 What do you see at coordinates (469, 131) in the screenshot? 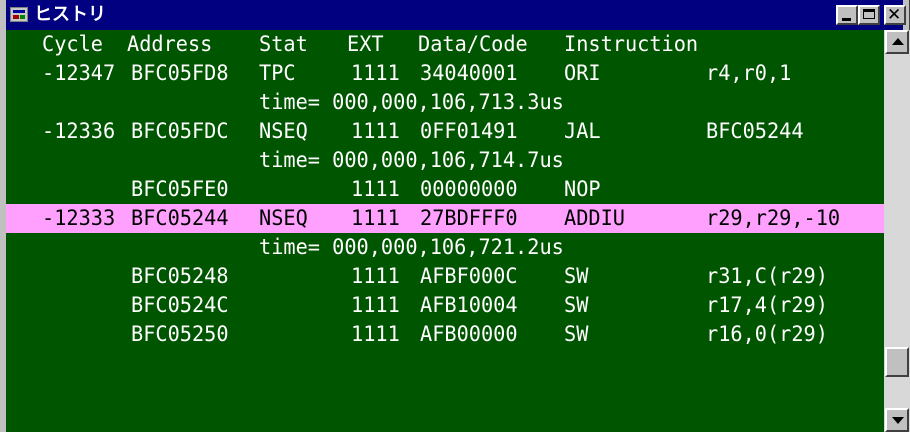
I see `cell-data-code: 0FF01491` at bounding box center [469, 131].